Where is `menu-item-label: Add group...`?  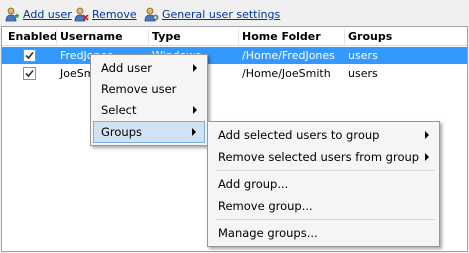
menu-item-label: Add group... is located at coordinates (253, 184).